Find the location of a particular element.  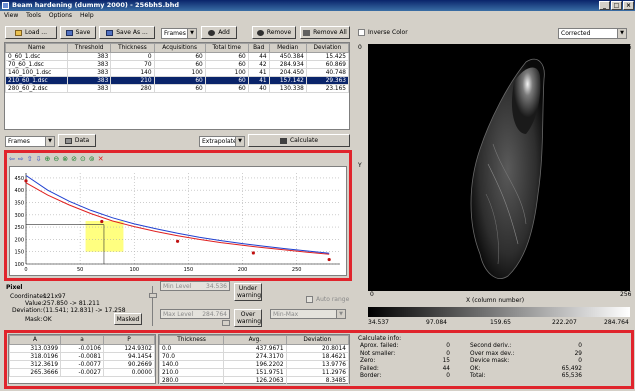

add-button: Add is located at coordinates (219, 32).